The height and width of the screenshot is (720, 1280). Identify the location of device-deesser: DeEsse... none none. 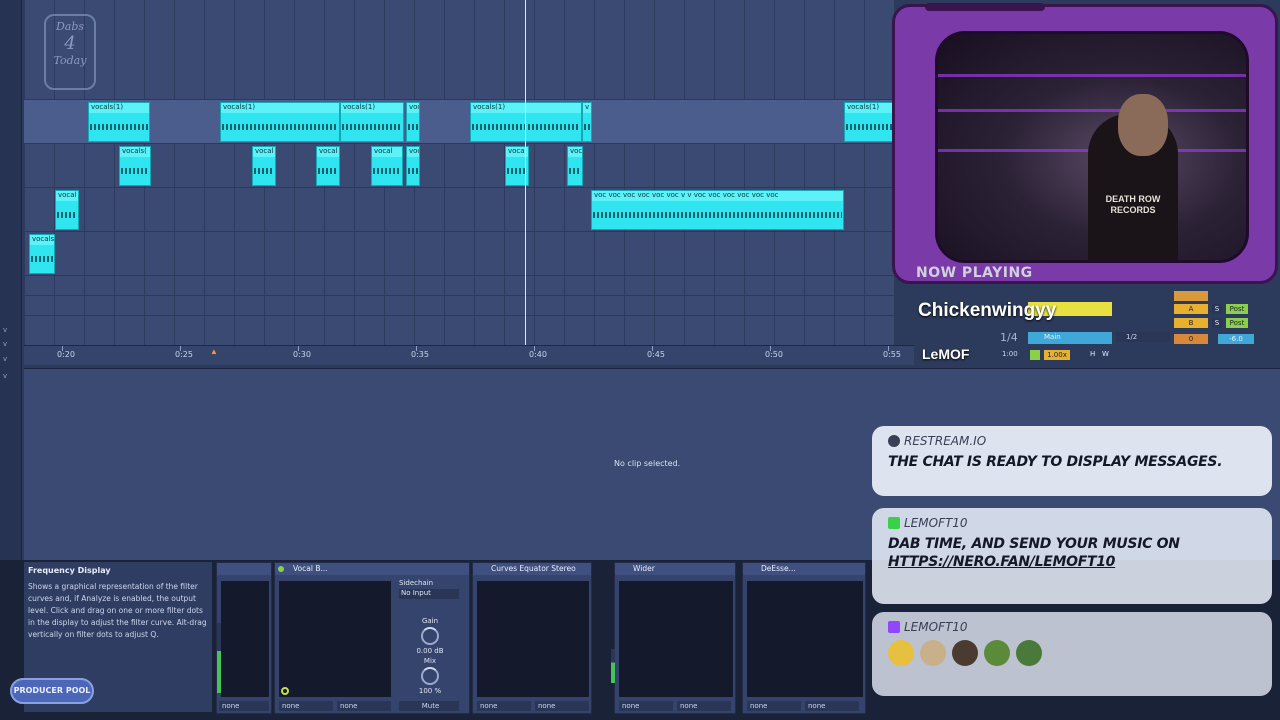
(804, 638).